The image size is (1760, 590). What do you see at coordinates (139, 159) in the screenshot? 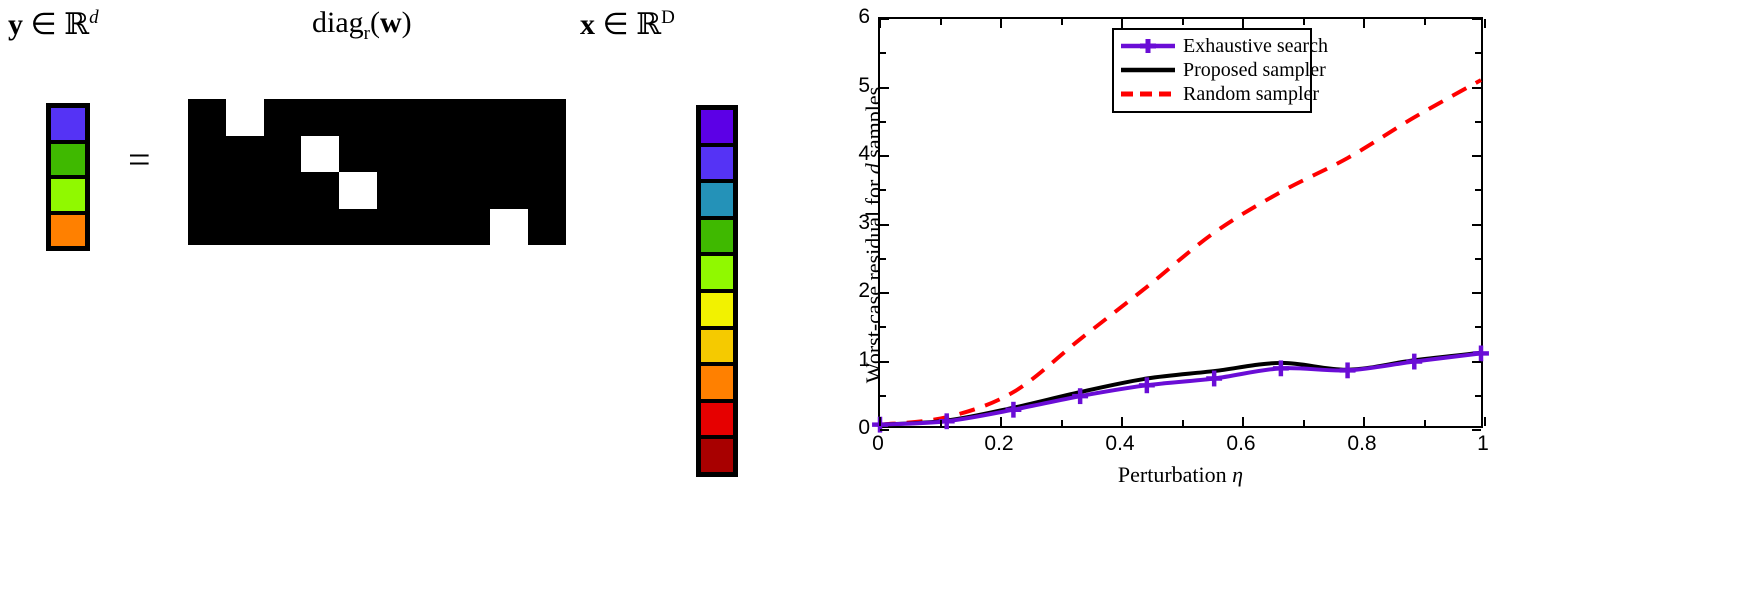
I see `equals-sign: =` at bounding box center [139, 159].